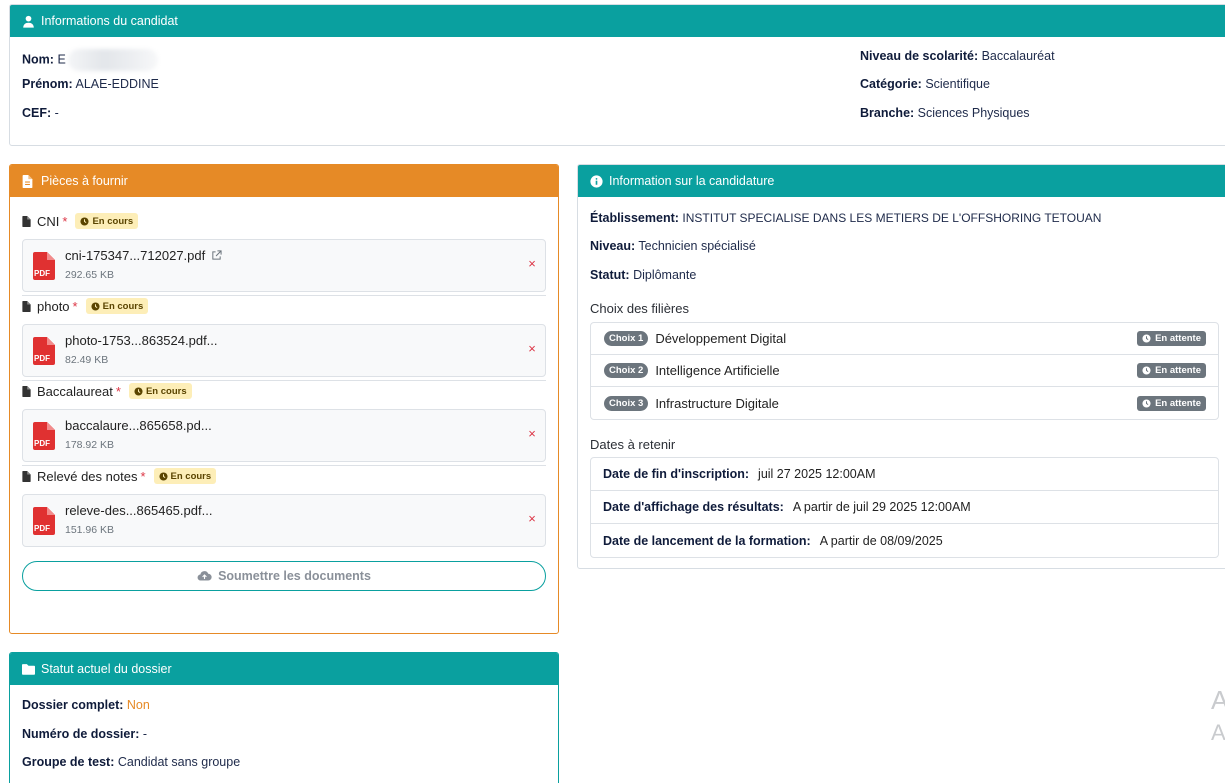 This screenshot has width=1225, height=783. Describe the element at coordinates (294, 576) in the screenshot. I see `submit-documents-label: Soumettre les documents` at that location.